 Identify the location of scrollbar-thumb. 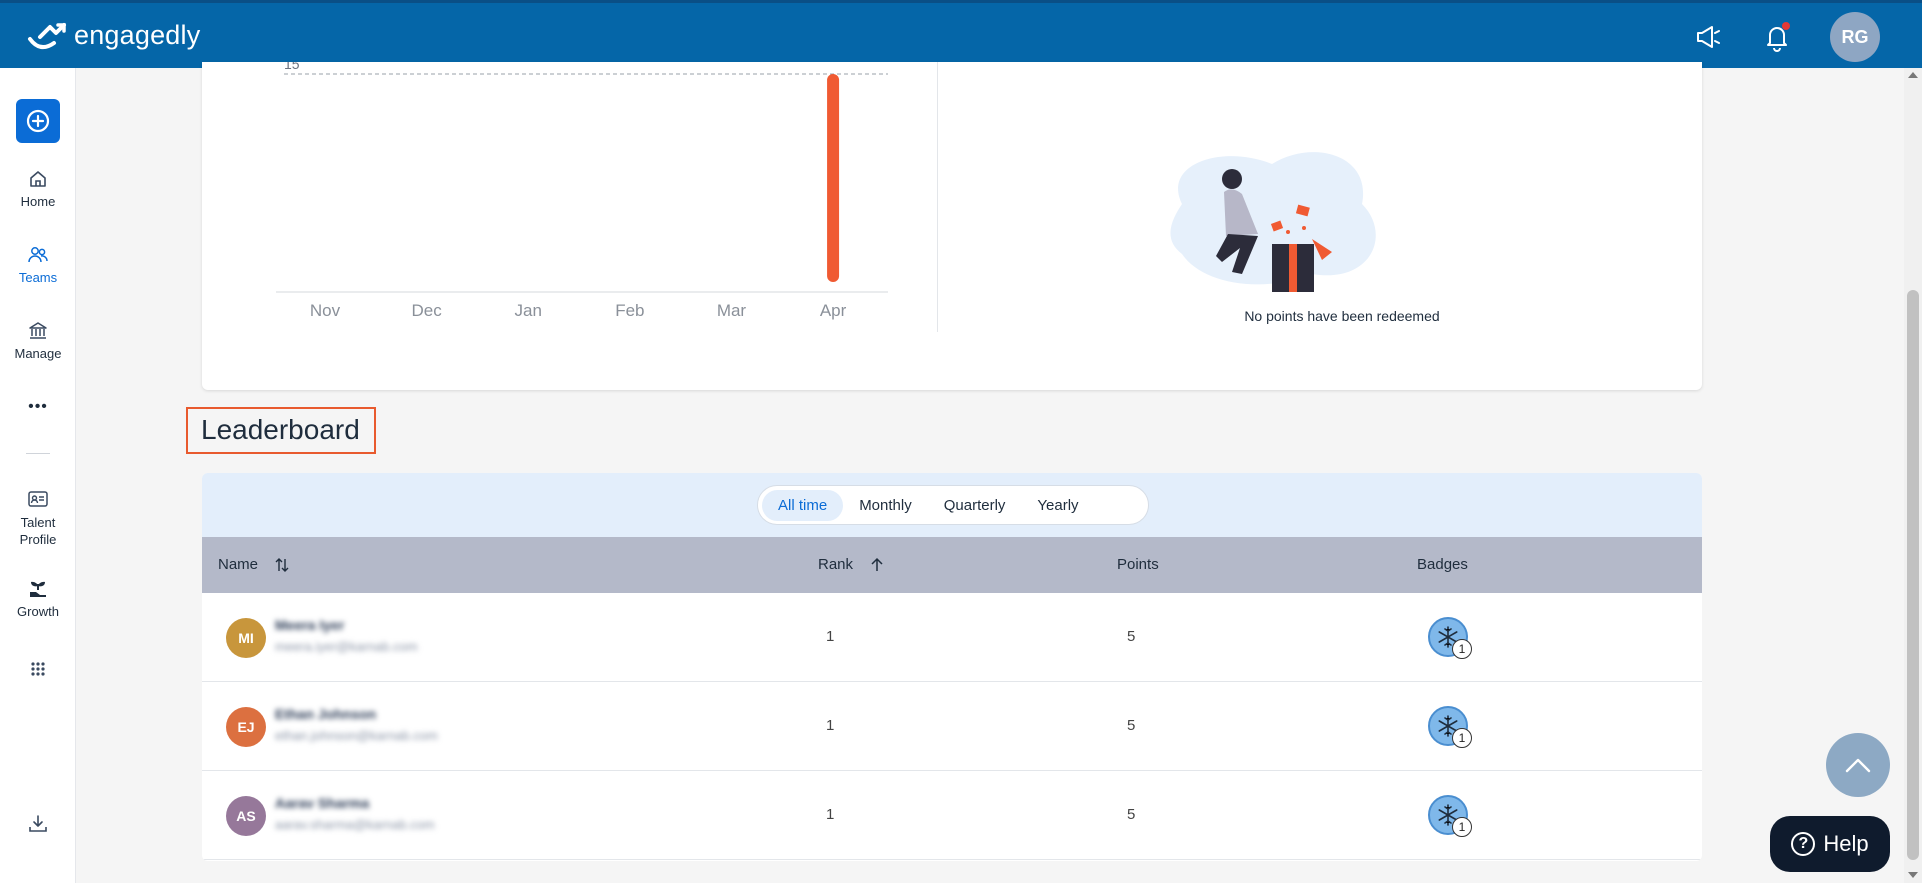
(1913, 575).